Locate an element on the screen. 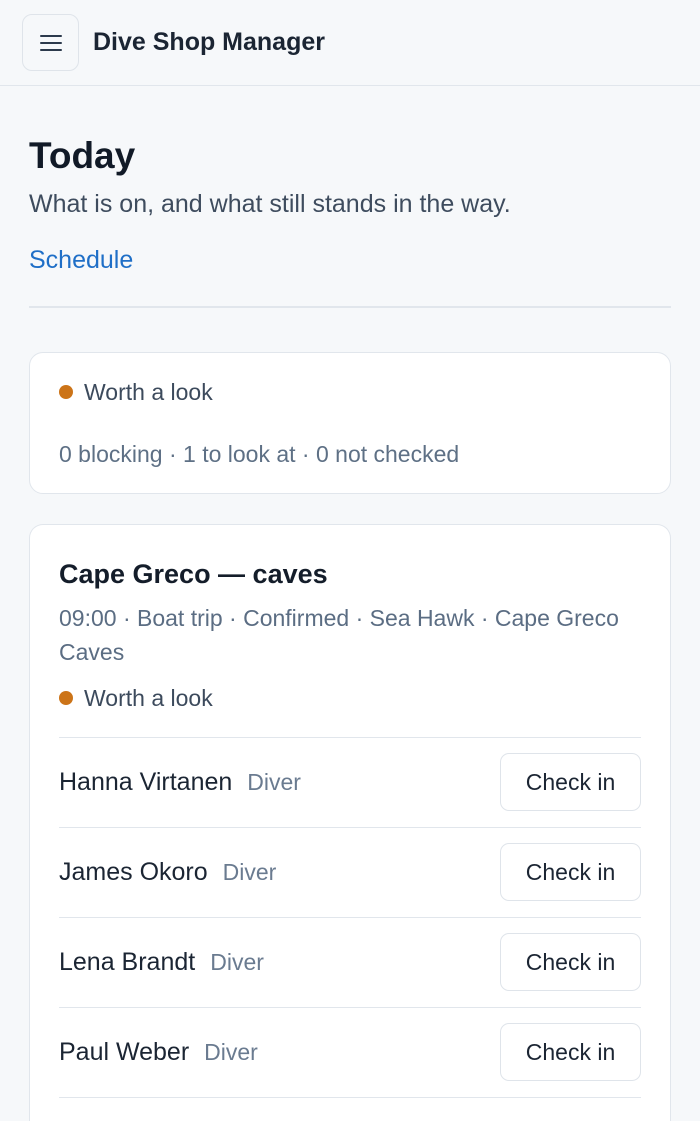 The height and width of the screenshot is (1121, 700). participant-row: Hanna Virtanen Diver Check in is located at coordinates (350, 783).